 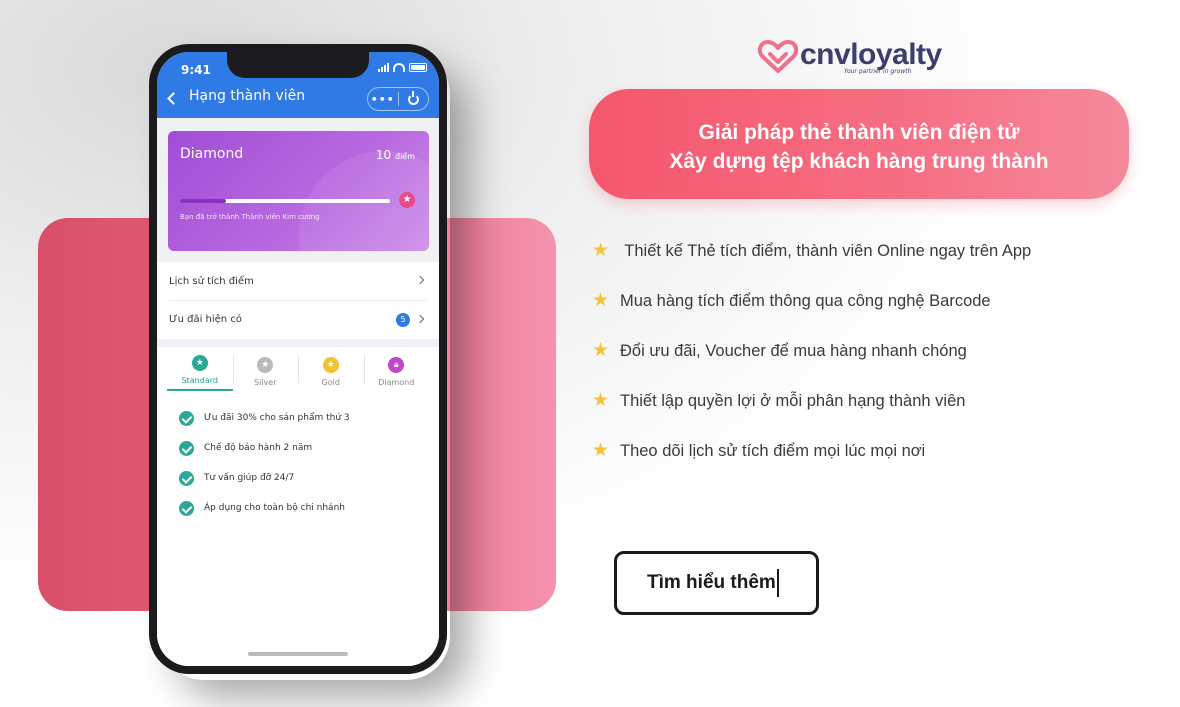 What do you see at coordinates (330, 382) in the screenshot?
I see `tab-label: Gold` at bounding box center [330, 382].